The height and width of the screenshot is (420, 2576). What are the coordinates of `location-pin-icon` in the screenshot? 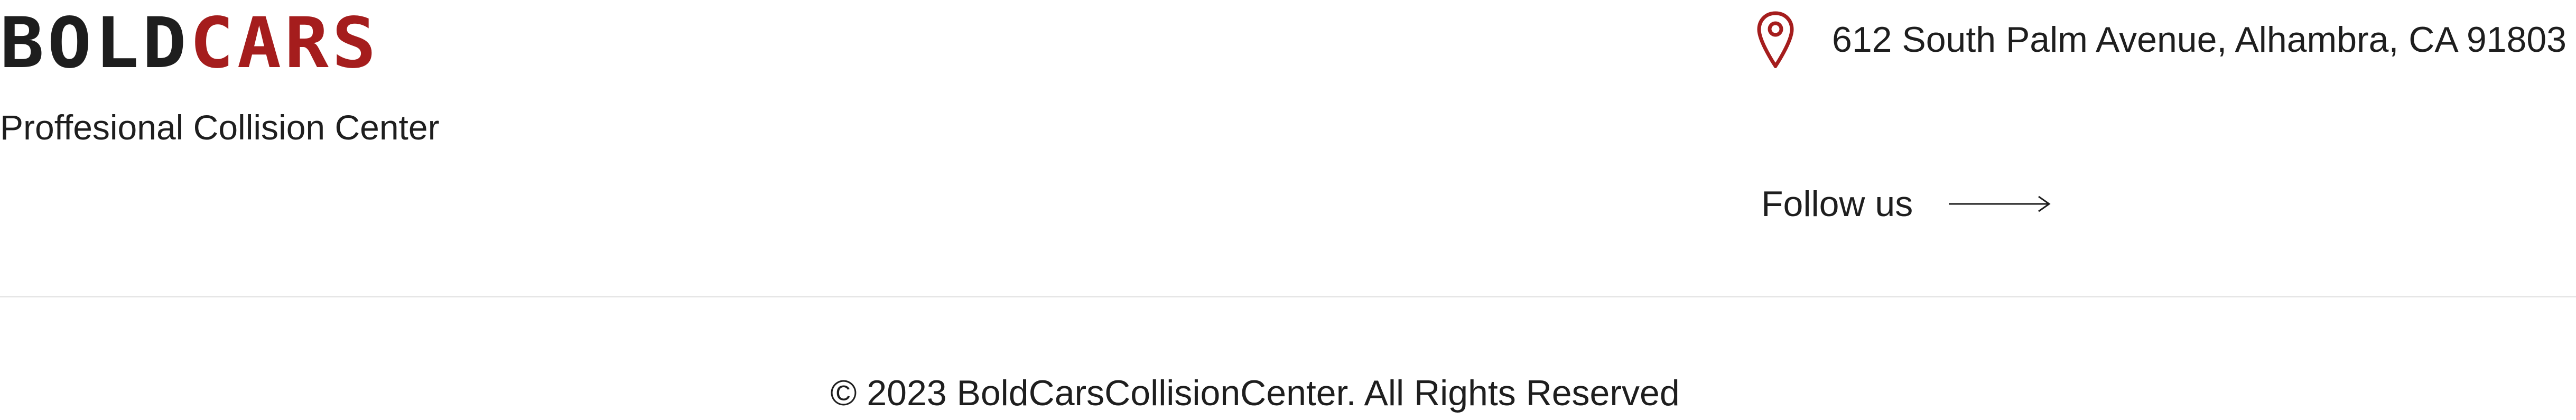 It's located at (1775, 39).